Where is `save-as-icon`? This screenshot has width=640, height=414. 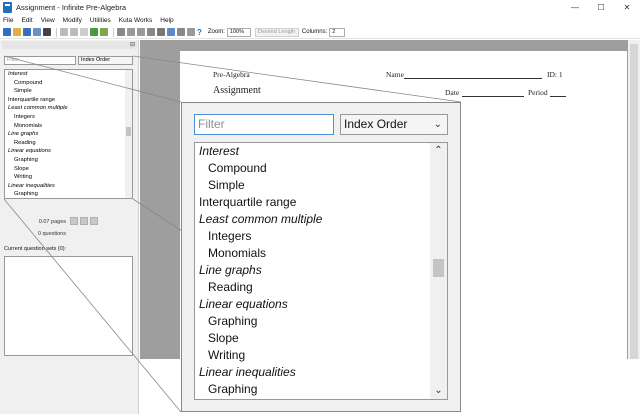 save-as-icon is located at coordinates (37, 32).